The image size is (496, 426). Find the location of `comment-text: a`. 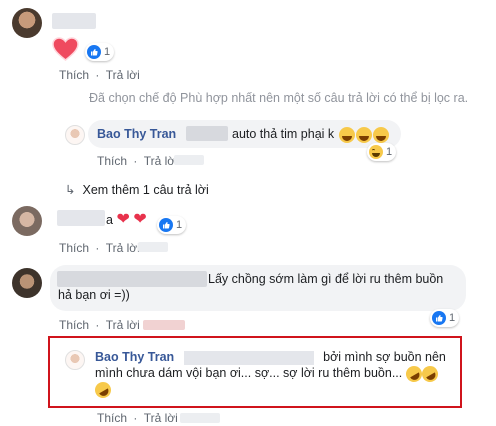

comment-text: a is located at coordinates (109, 220).